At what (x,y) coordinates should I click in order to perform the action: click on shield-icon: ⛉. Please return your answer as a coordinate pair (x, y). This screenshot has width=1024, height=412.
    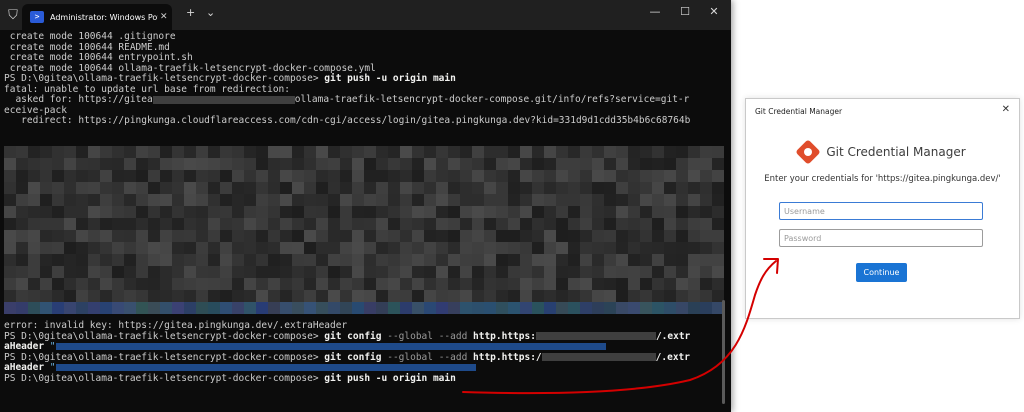
    Looking at the image, I should click on (13, 15).